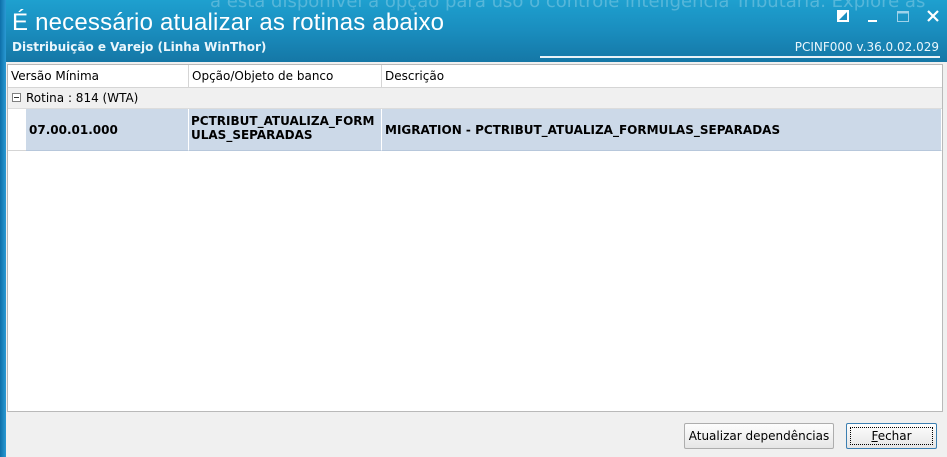 This screenshot has height=457, width=947. What do you see at coordinates (933, 16) in the screenshot?
I see `close-icon` at bounding box center [933, 16].